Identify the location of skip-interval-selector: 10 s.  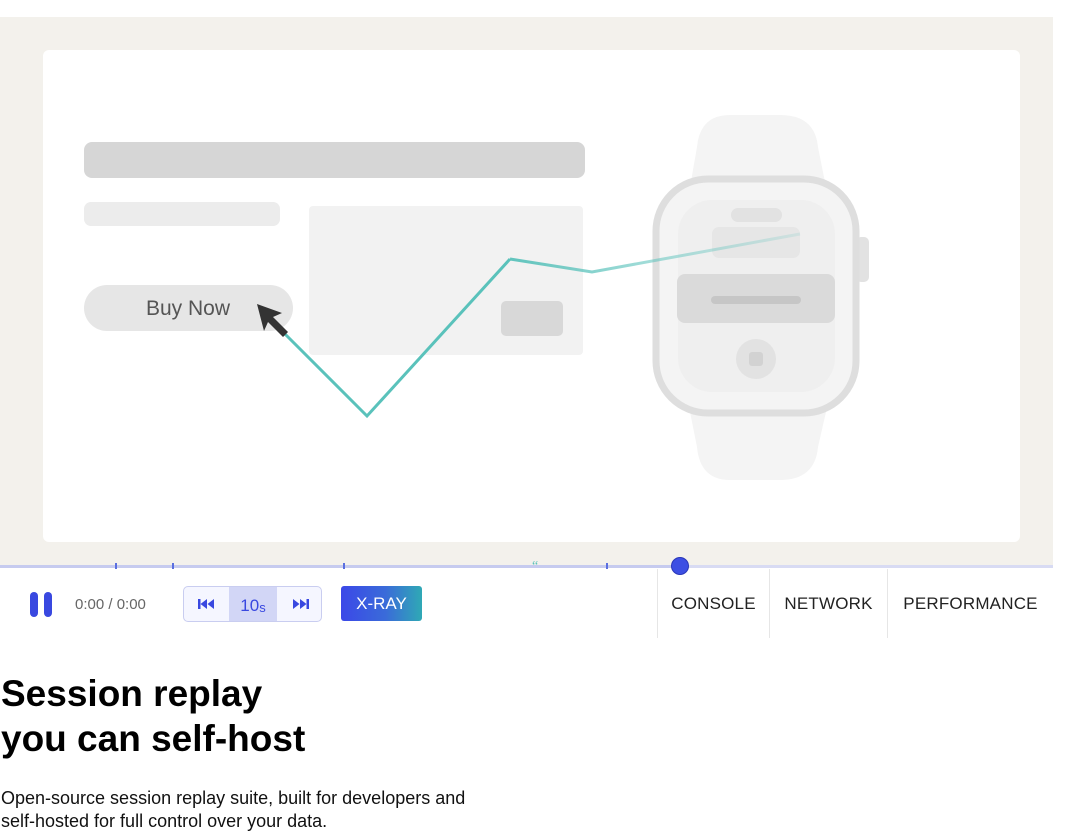
(253, 604).